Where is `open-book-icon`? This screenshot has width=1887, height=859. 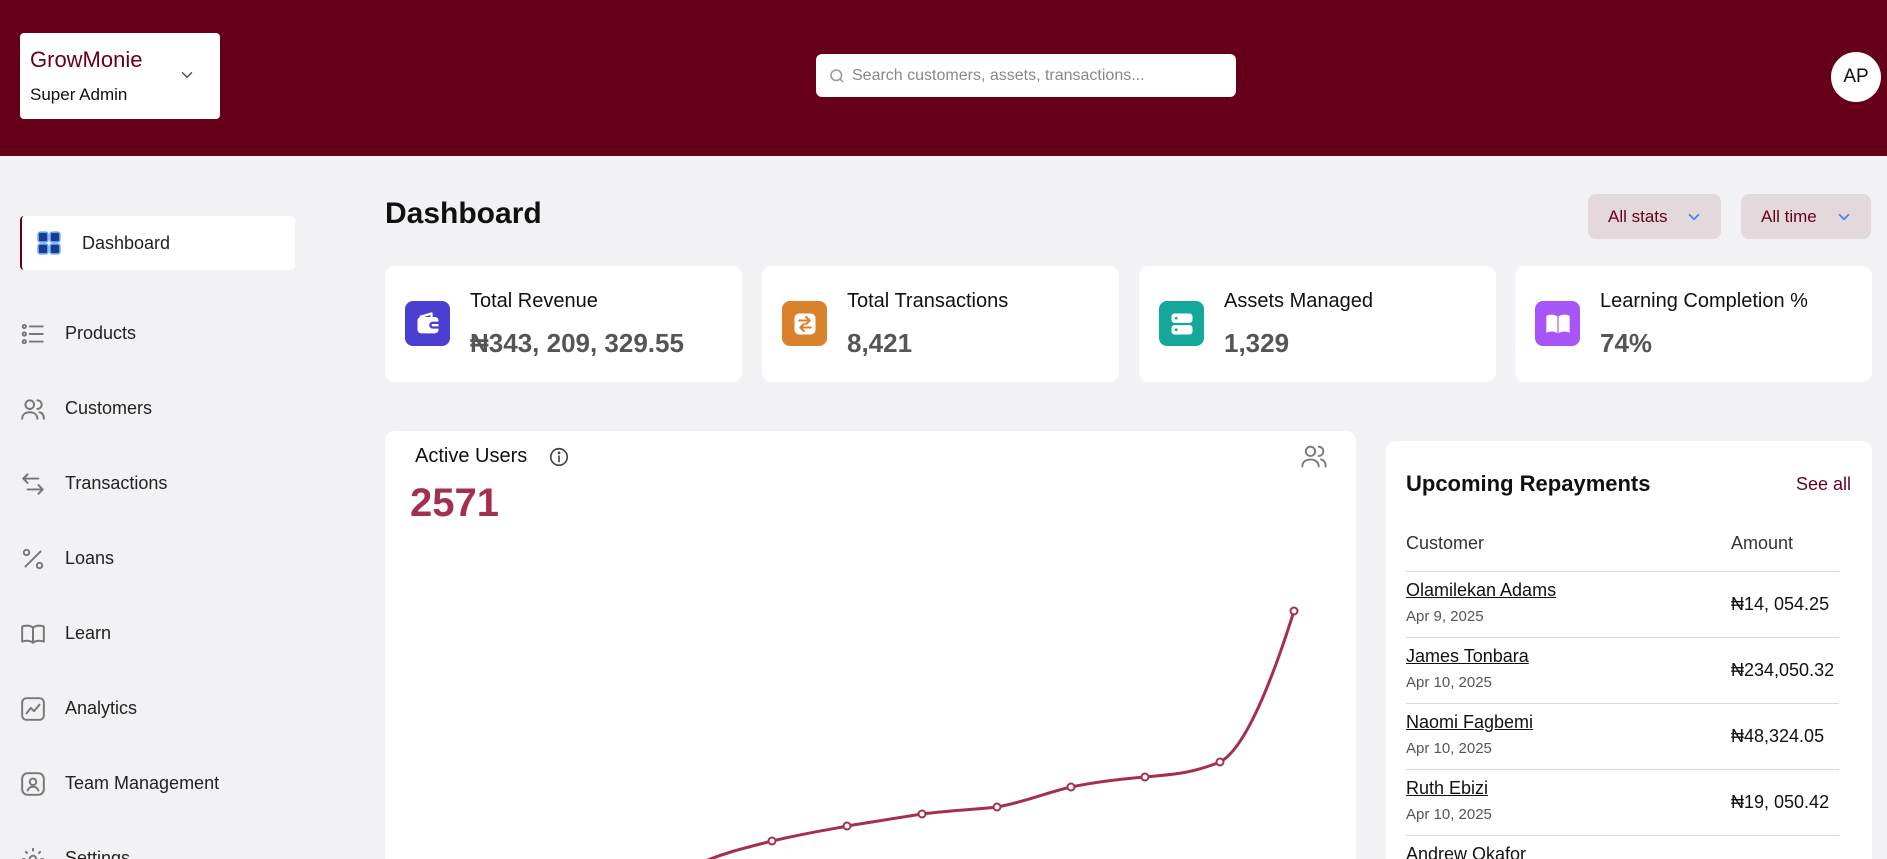 open-book-icon is located at coordinates (1557, 323).